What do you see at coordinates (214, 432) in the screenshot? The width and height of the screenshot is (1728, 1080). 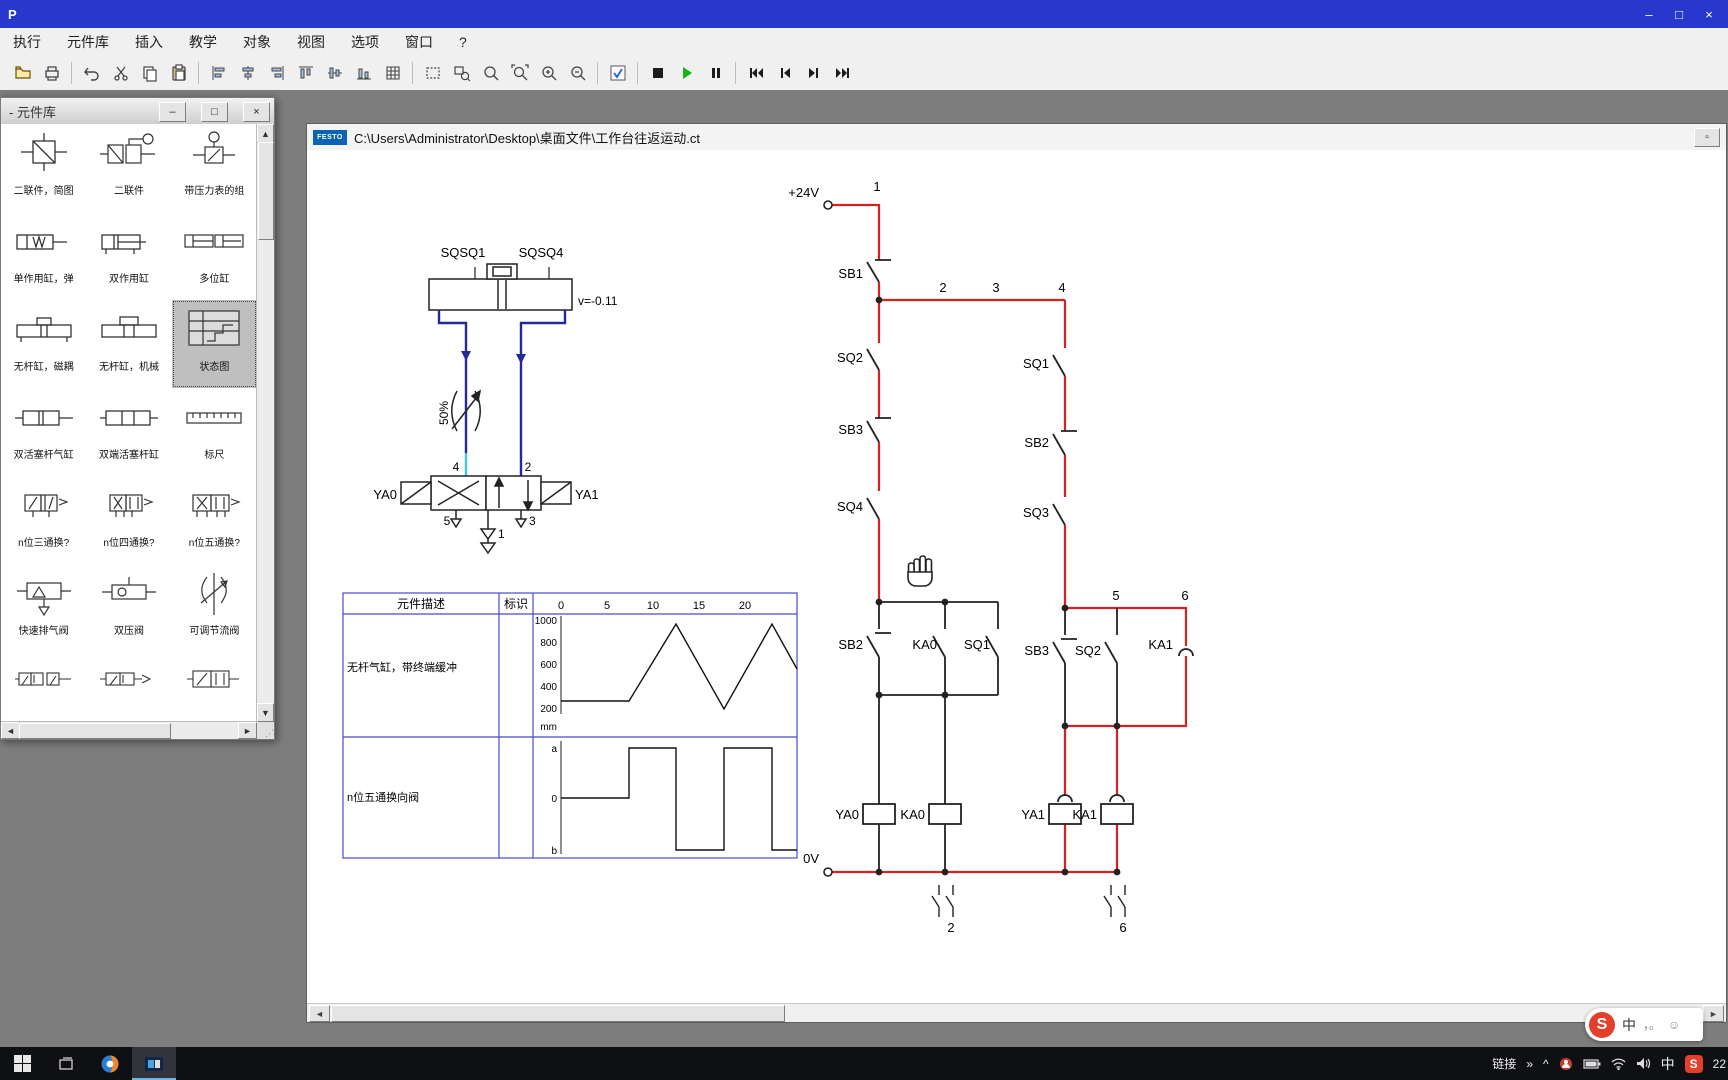 I see `library-item-ruler: 标尺` at bounding box center [214, 432].